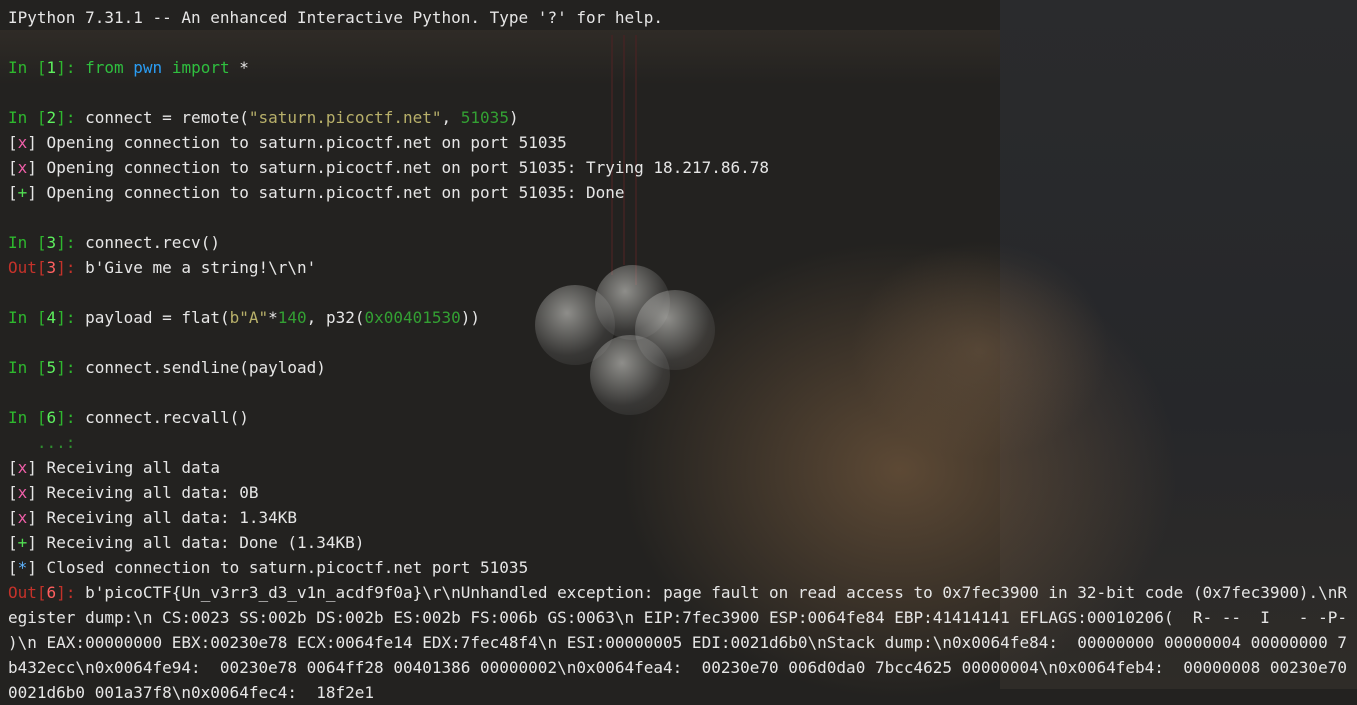 Image resolution: width=1357 pixels, height=705 pixels. What do you see at coordinates (162, 267) in the screenshot?
I see `output-prompt-3: Out[3]: b'Give me a string!\r\n'` at bounding box center [162, 267].